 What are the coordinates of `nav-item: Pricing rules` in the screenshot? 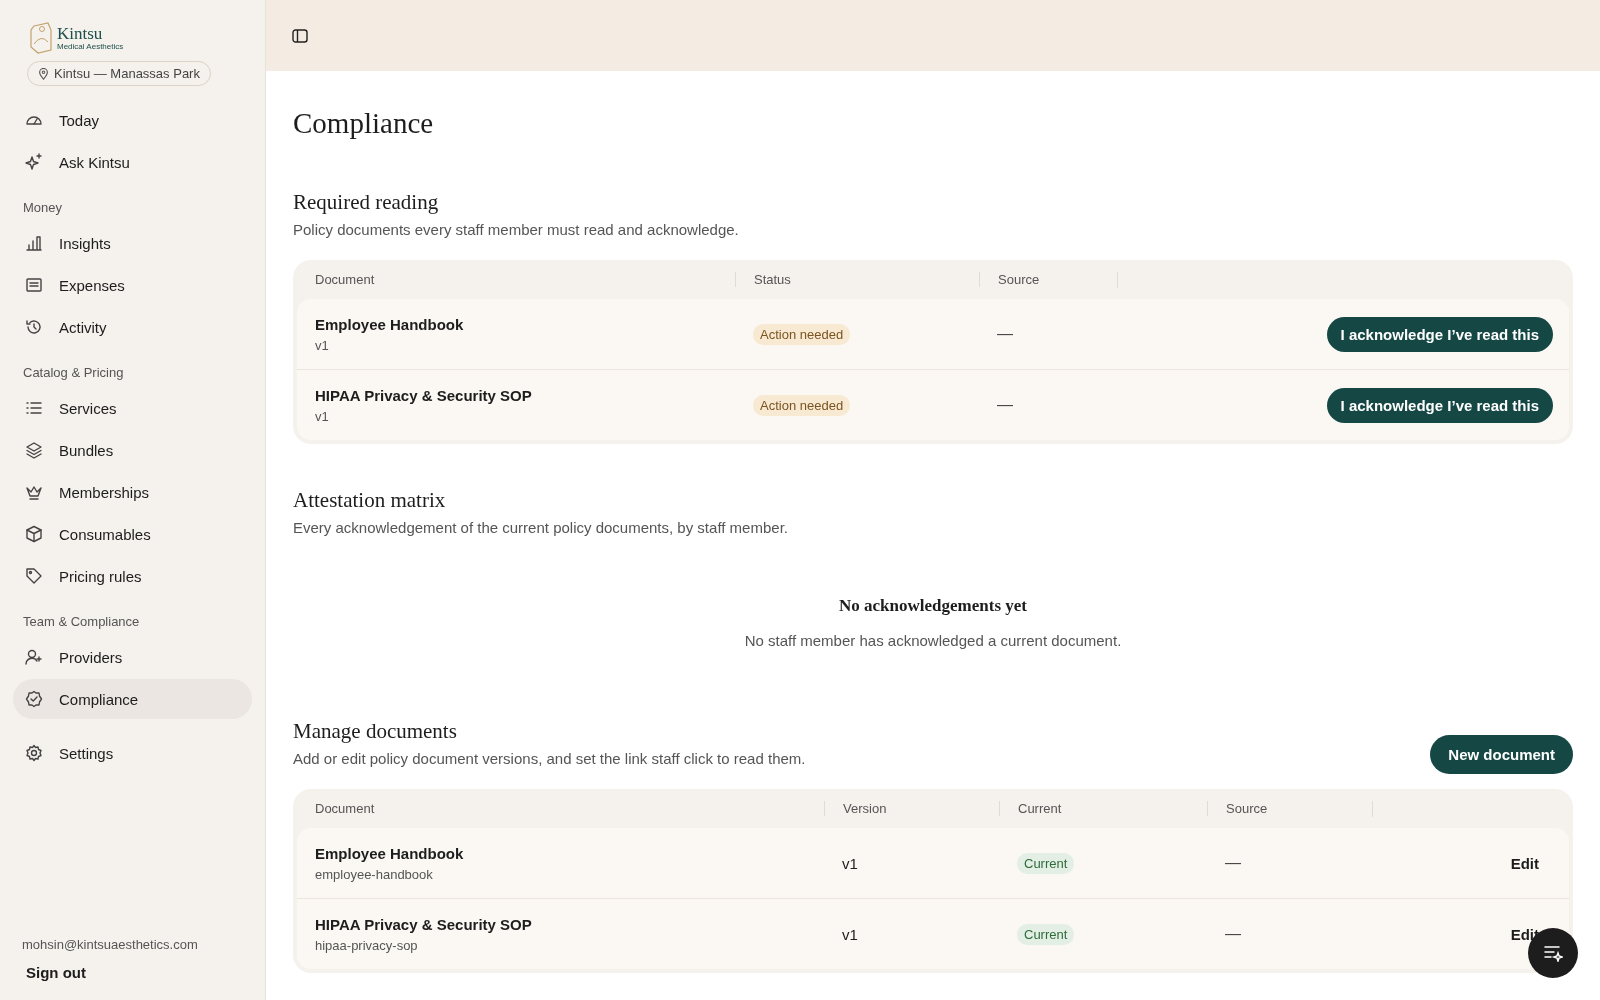 It's located at (132, 576).